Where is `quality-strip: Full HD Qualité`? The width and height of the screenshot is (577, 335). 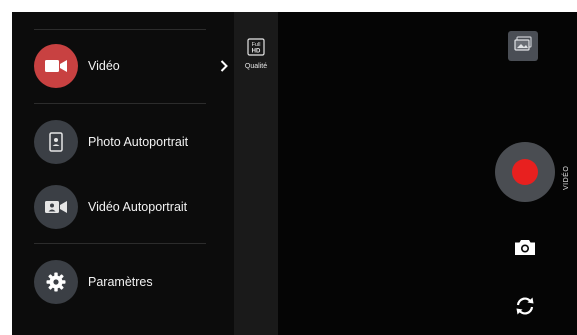
quality-strip: Full HD Qualité is located at coordinates (256, 173).